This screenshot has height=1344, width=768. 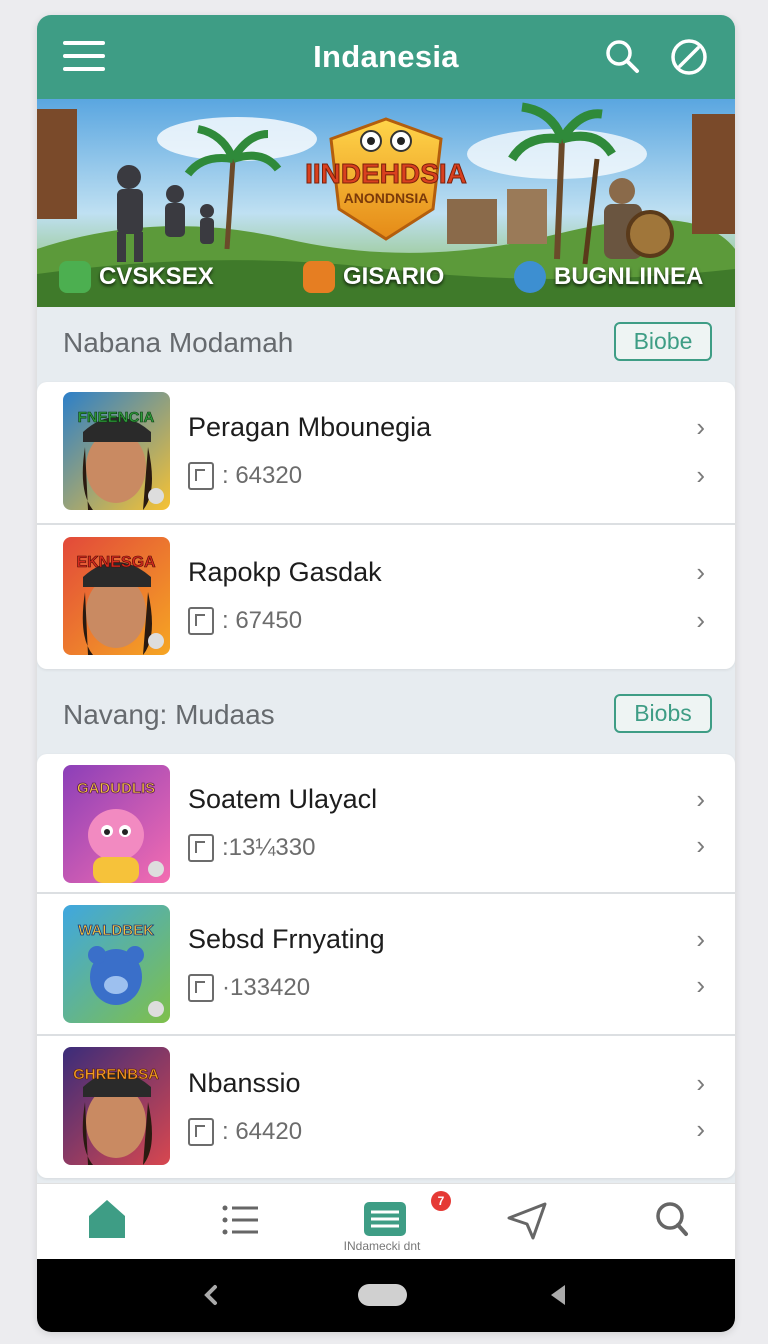 I want to click on banner-chip-label: BUGNLIINEA, so click(x=629, y=276).